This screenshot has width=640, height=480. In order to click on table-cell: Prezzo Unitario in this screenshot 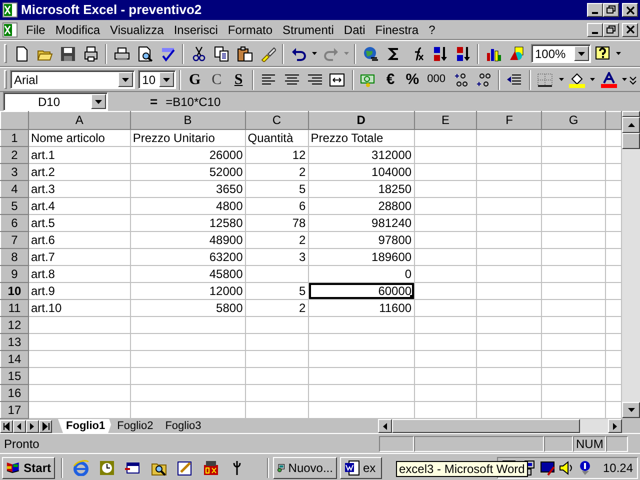, I will do `click(188, 138)`.